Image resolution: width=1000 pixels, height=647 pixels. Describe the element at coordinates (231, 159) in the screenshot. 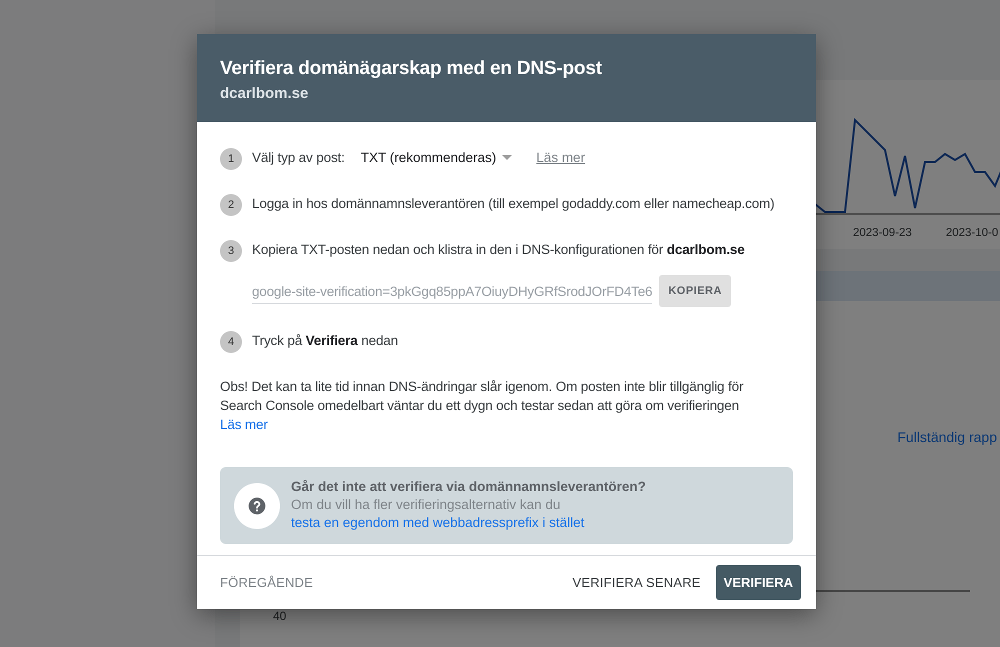

I see `step-number: 1` at that location.